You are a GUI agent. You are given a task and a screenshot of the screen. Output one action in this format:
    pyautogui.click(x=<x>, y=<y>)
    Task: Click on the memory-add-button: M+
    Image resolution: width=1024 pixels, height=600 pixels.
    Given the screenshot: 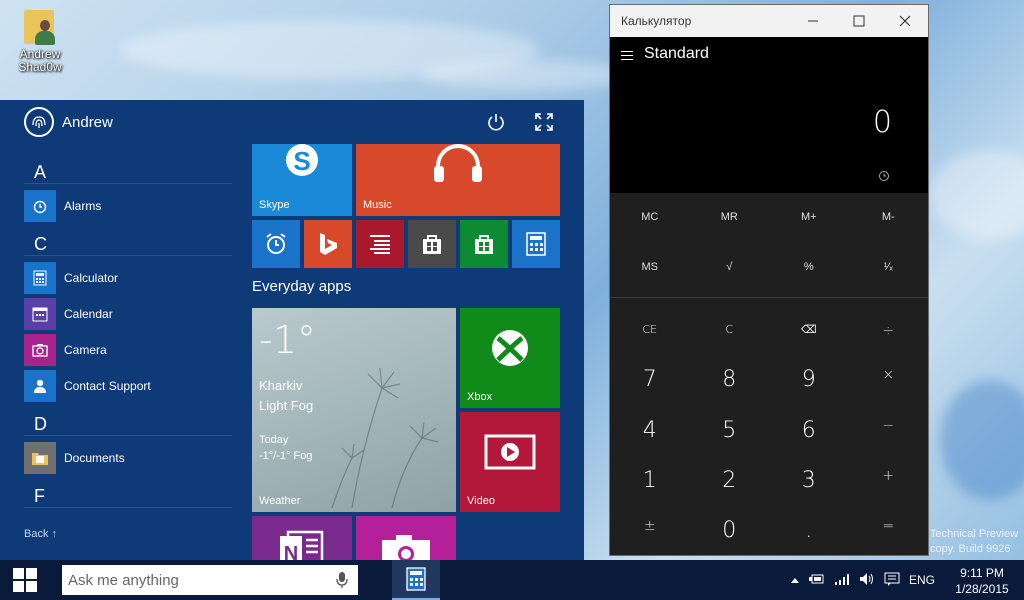 What is the action you would take?
    pyautogui.click(x=809, y=217)
    